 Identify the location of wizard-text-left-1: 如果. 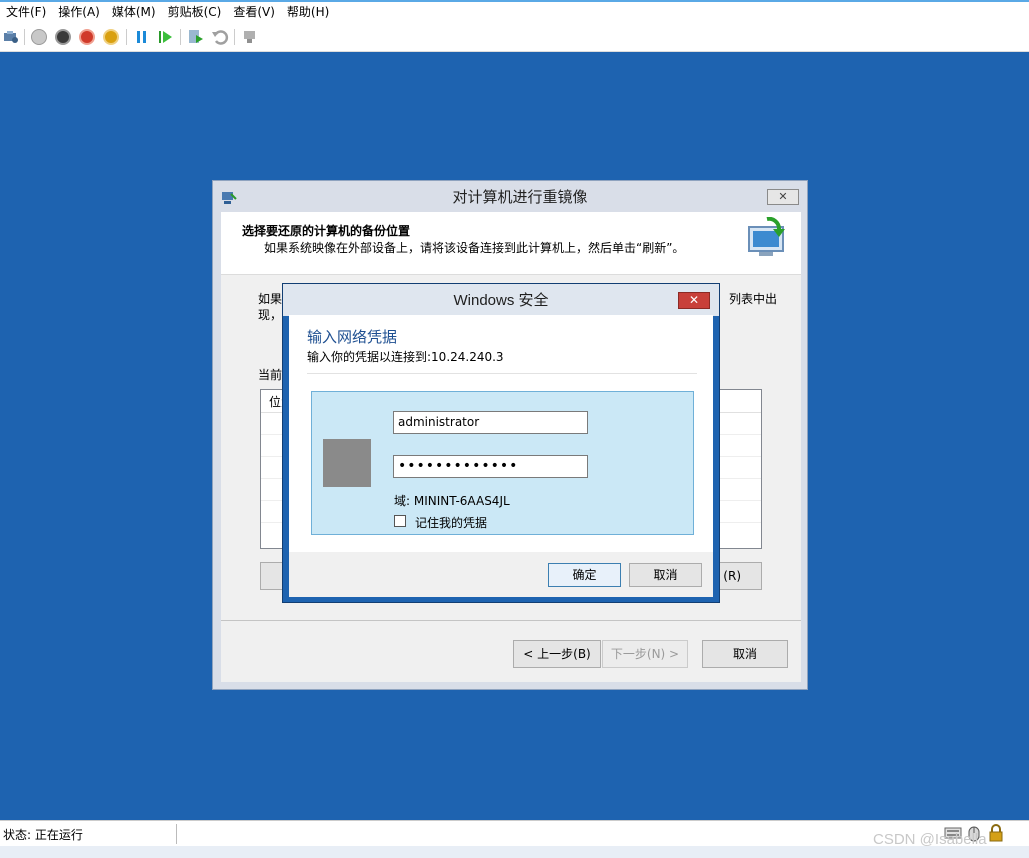
(270, 299).